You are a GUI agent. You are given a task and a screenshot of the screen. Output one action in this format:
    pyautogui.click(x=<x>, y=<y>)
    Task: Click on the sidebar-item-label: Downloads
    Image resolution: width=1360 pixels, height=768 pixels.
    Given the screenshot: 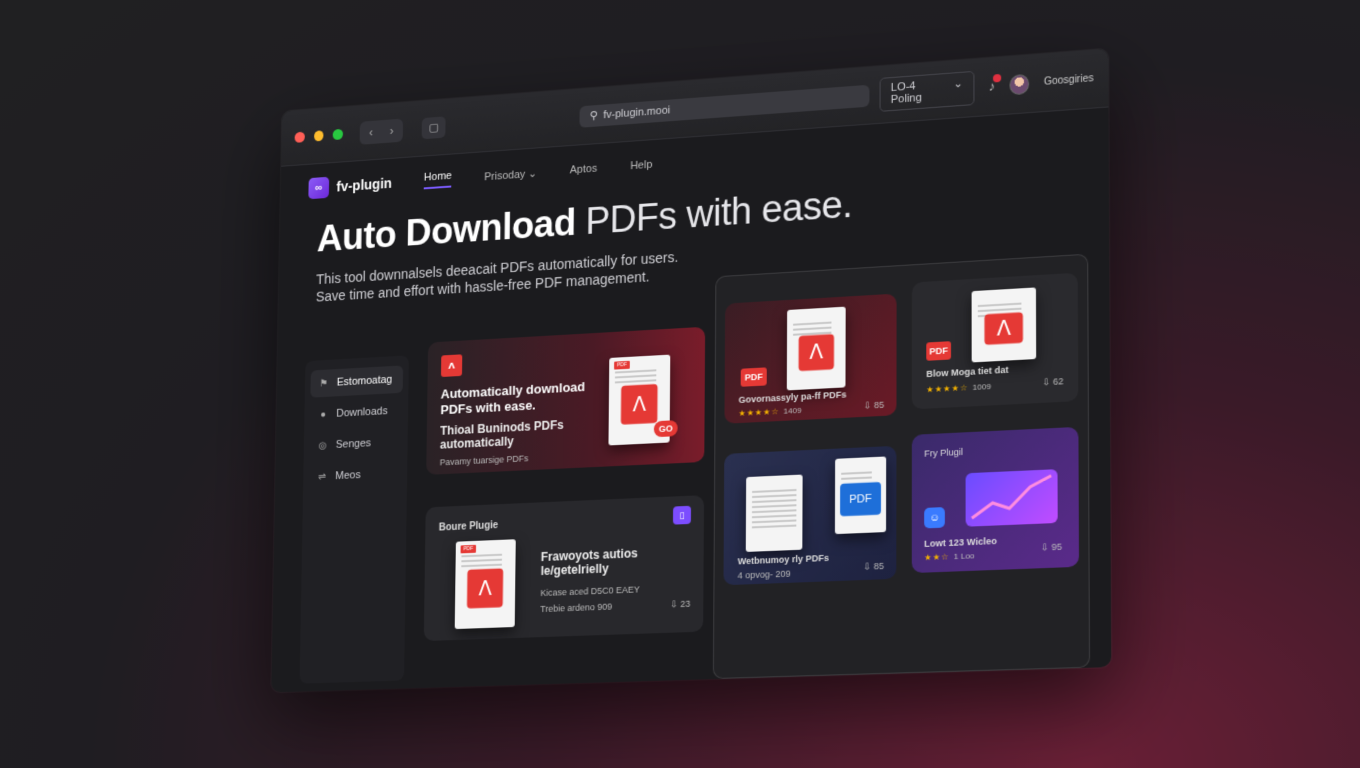 What is the action you would take?
    pyautogui.click(x=362, y=412)
    